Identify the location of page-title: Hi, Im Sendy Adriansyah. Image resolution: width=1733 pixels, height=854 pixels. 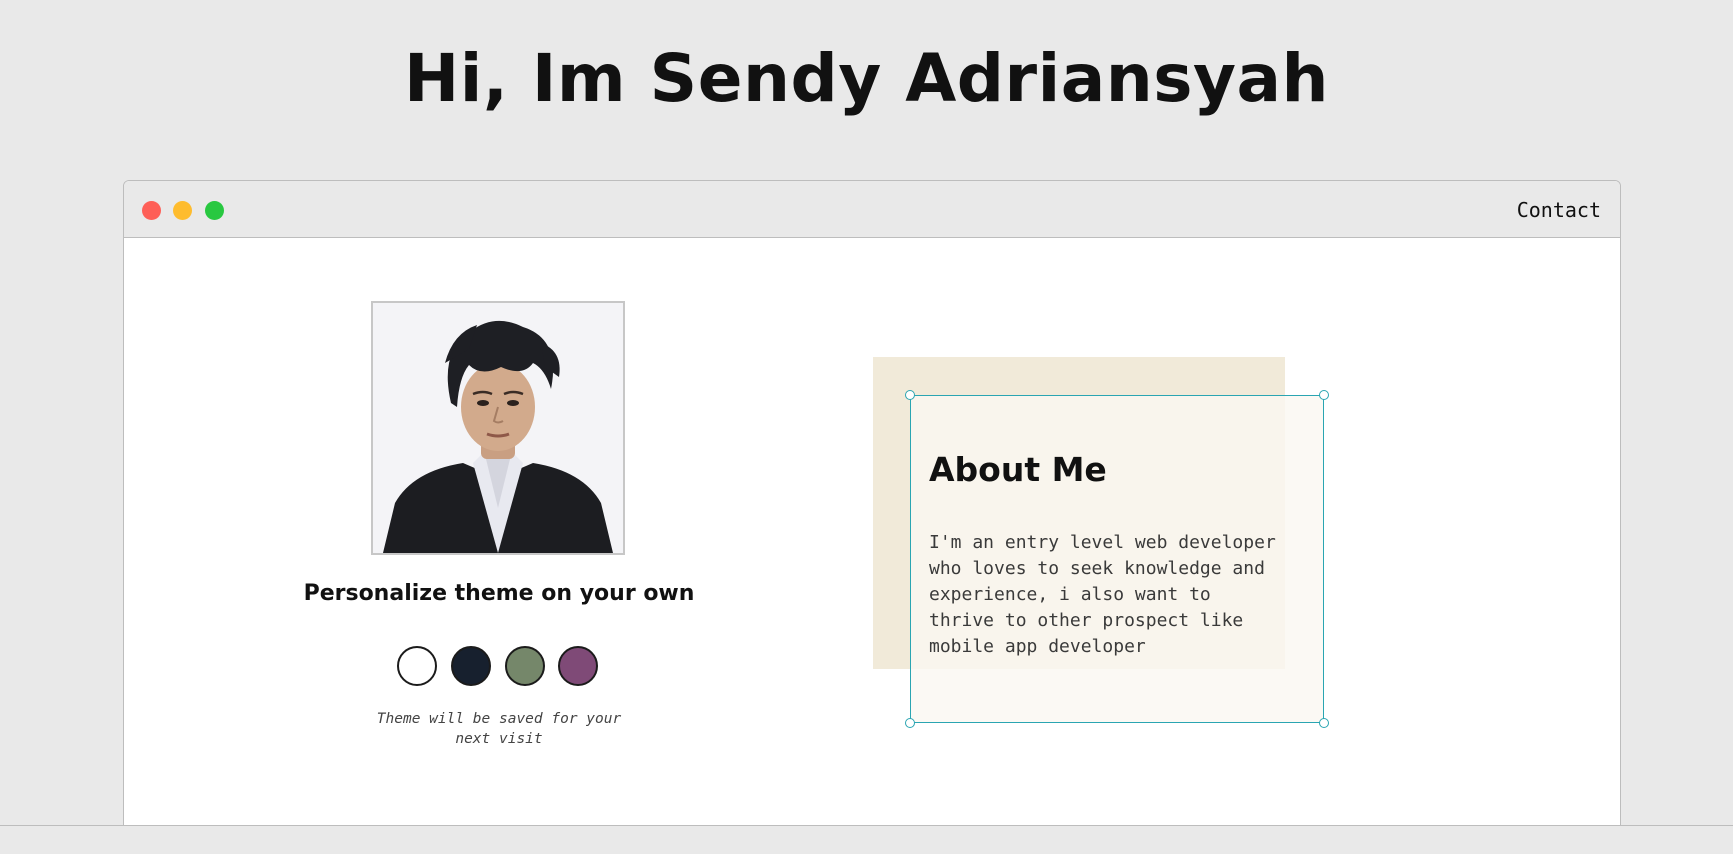
(866, 78).